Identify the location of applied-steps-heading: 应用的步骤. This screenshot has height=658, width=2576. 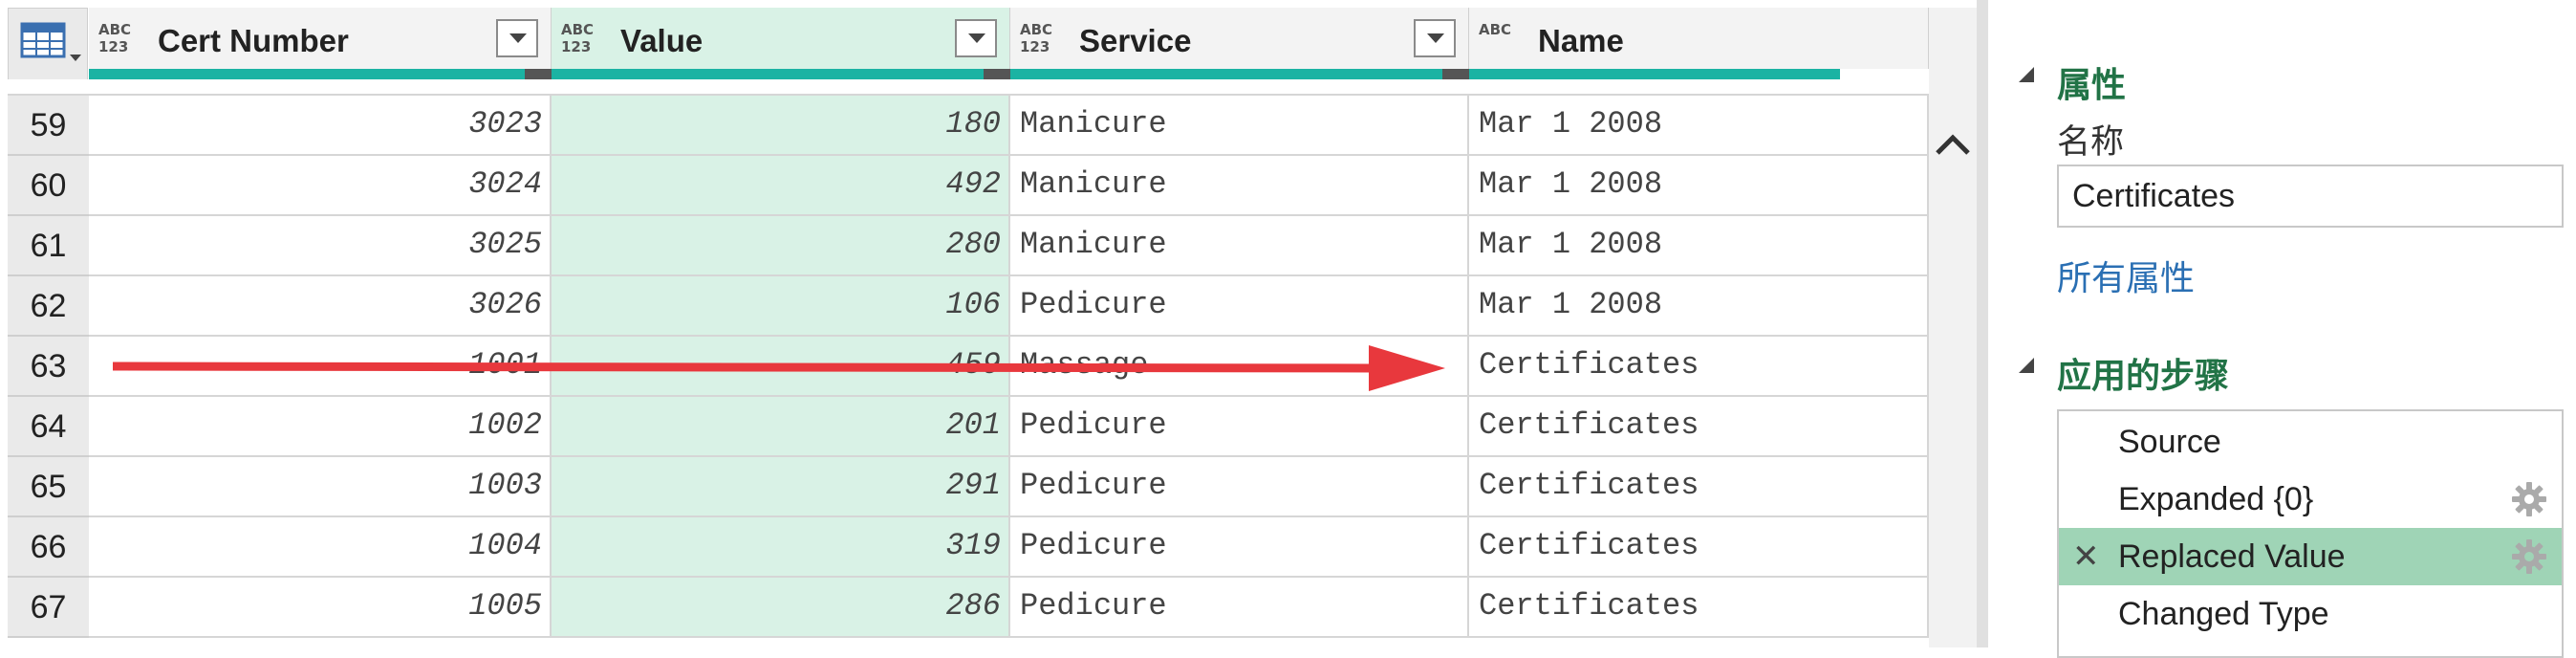
(2143, 375).